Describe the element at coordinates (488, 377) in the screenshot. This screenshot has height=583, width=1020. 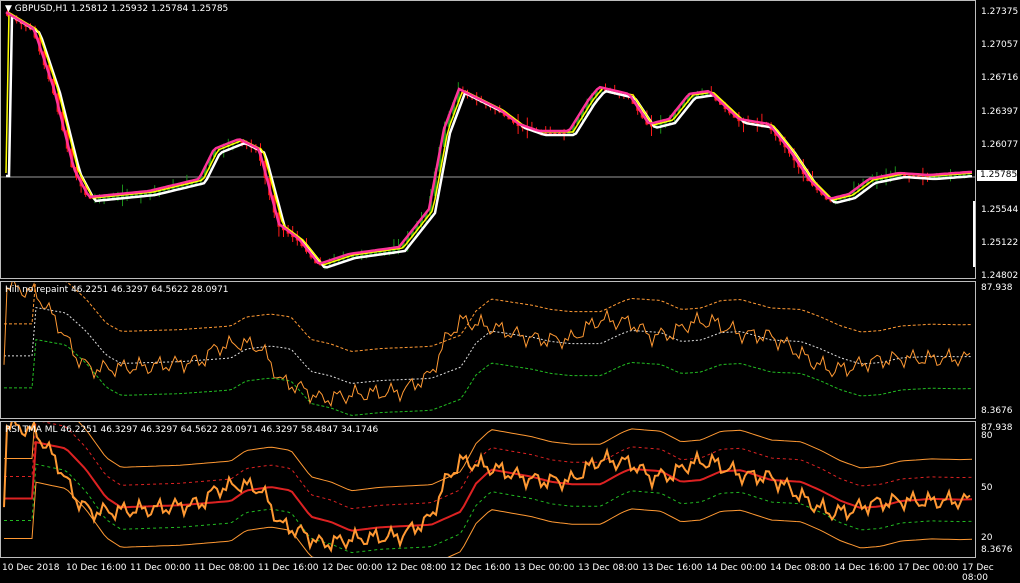
I see `hill-lower-band` at that location.